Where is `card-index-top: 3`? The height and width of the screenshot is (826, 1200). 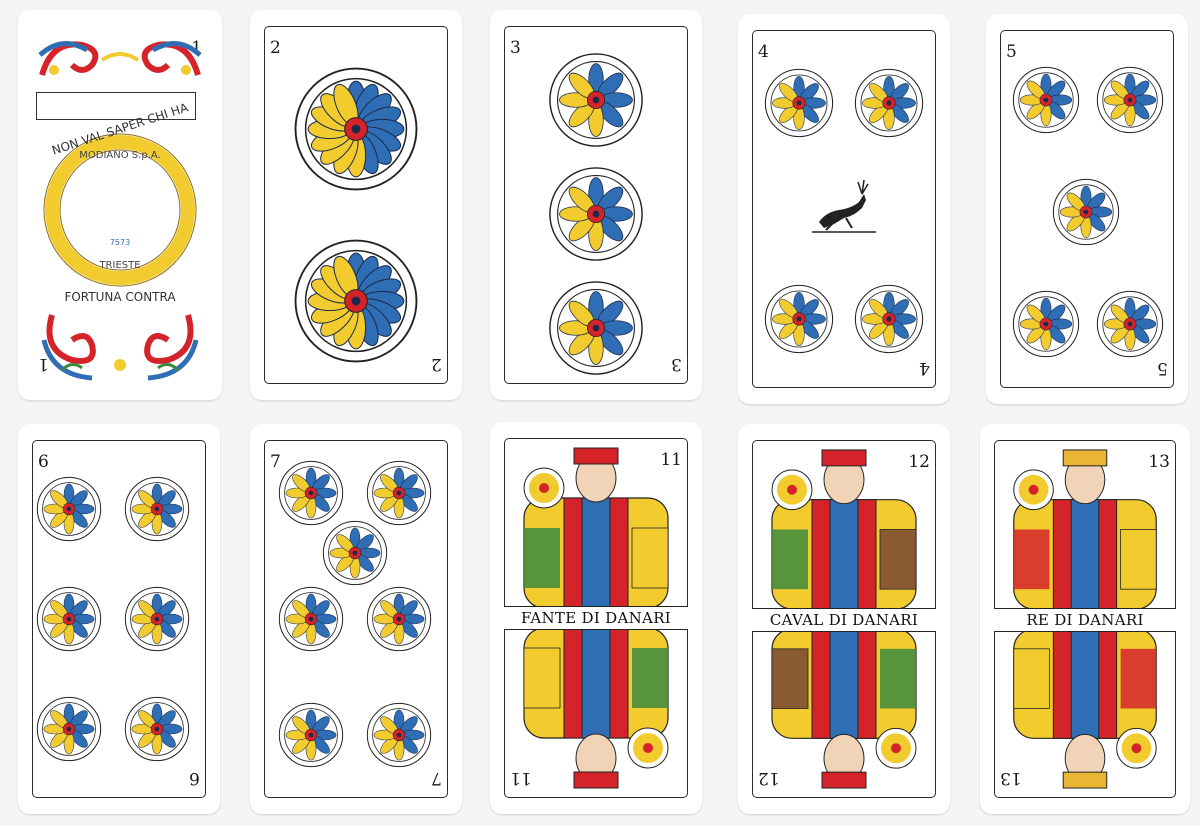
card-index-top: 3 is located at coordinates (515, 48).